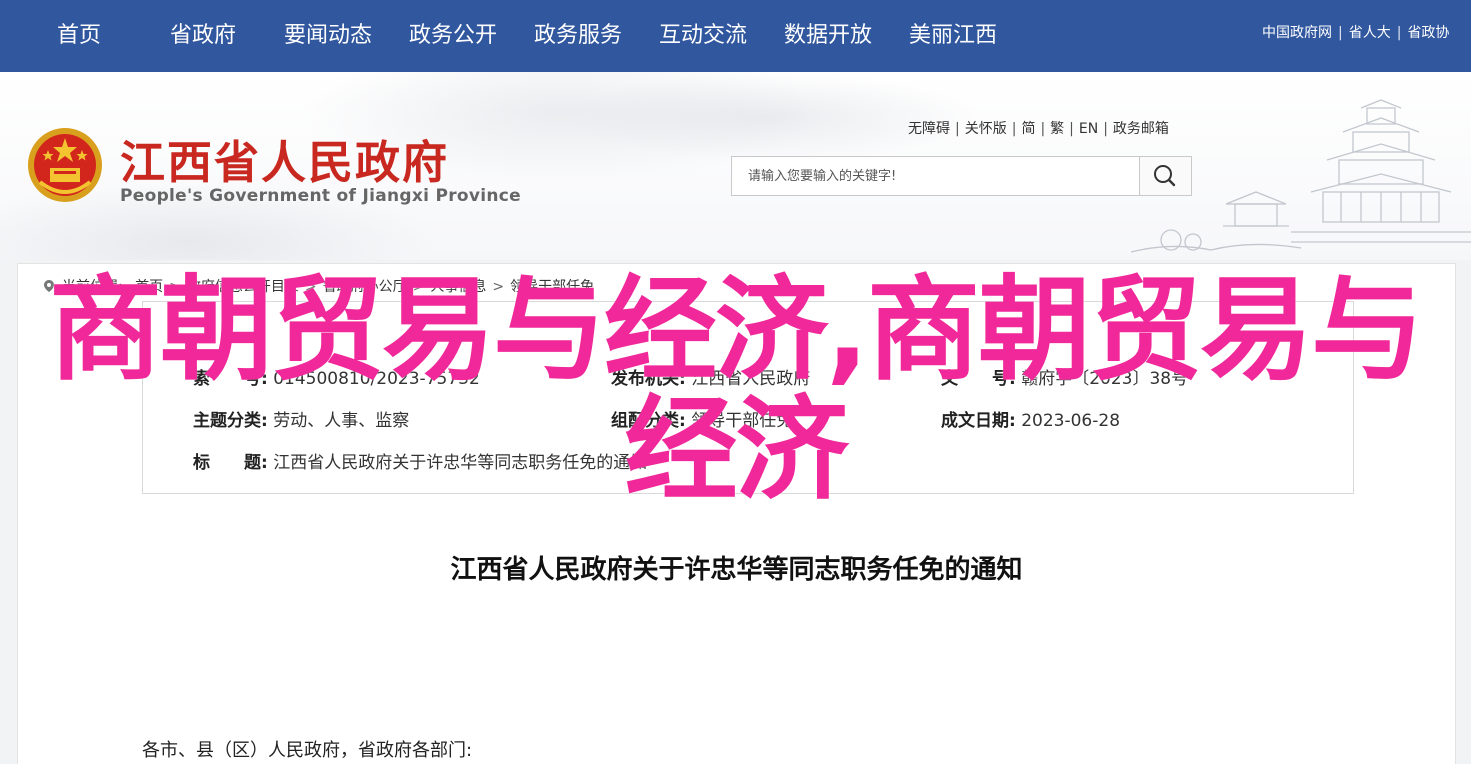 This screenshot has height=764, width=1471. What do you see at coordinates (929, 129) in the screenshot?
I see `link-accessibility: 无障碍` at bounding box center [929, 129].